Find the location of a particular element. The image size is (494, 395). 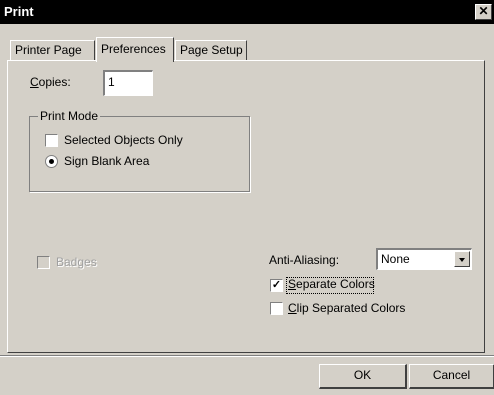

anti-aliasing-select: None is located at coordinates (424, 259).